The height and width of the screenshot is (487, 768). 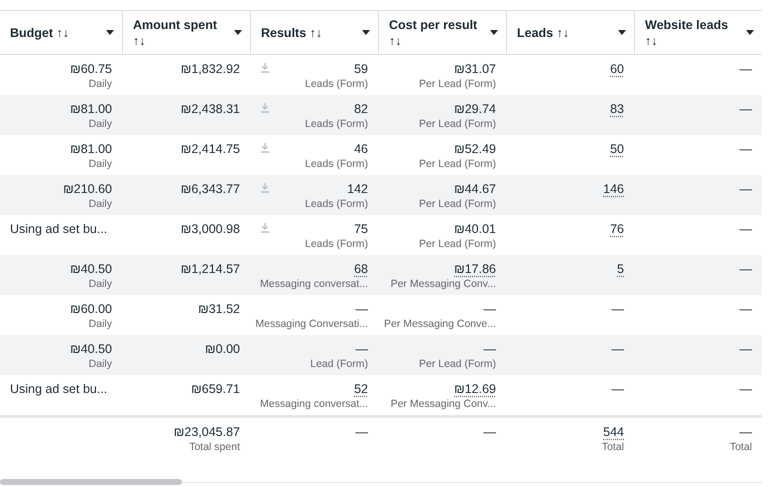 I want to click on cell-value: 83, so click(x=617, y=109).